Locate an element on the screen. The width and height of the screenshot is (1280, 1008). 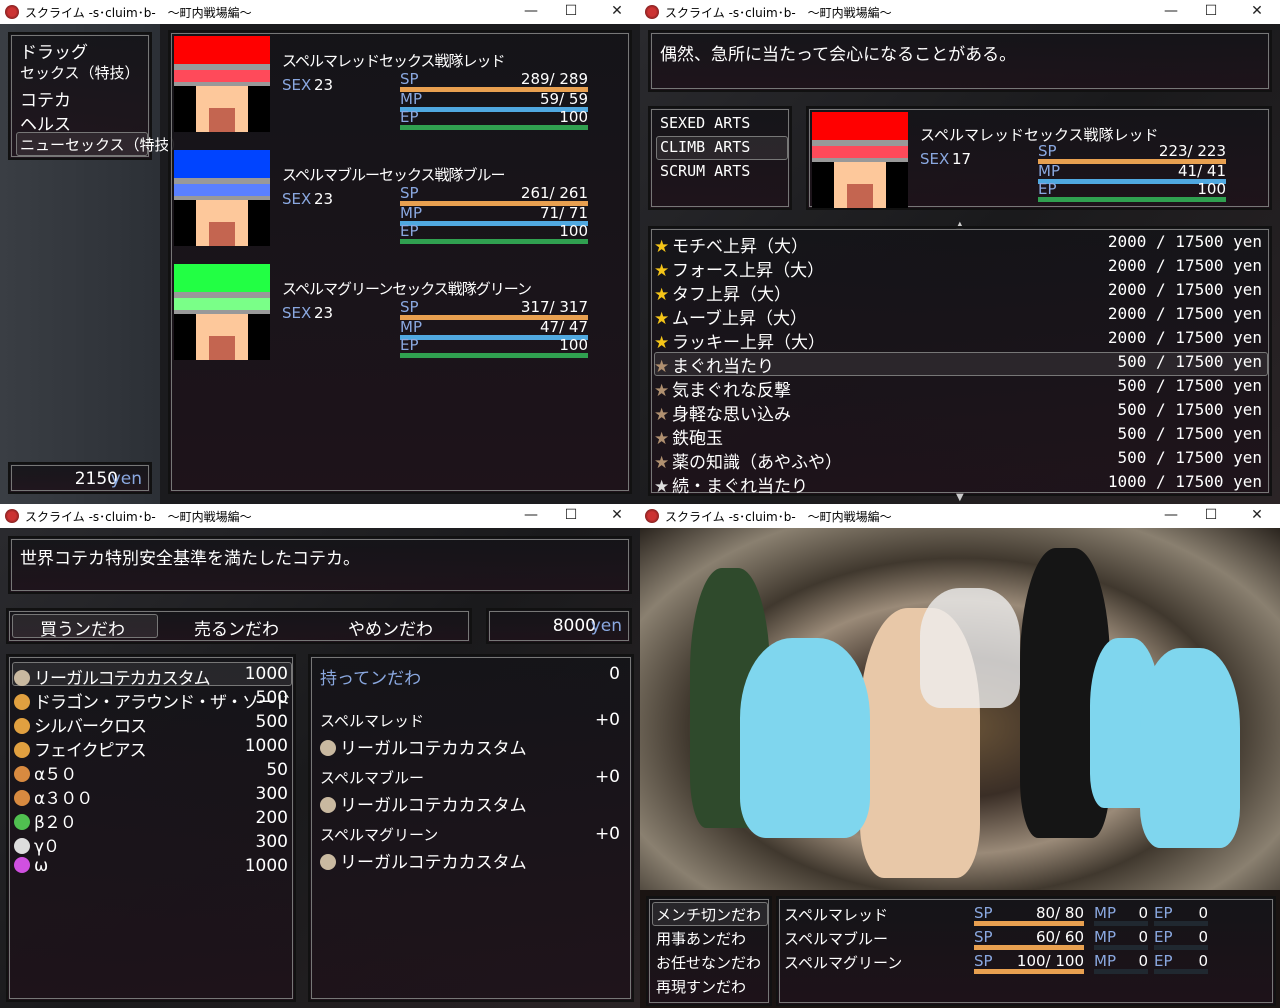
shop-item-row: リーガルコテカカスタム 1000 is located at coordinates (151, 676).